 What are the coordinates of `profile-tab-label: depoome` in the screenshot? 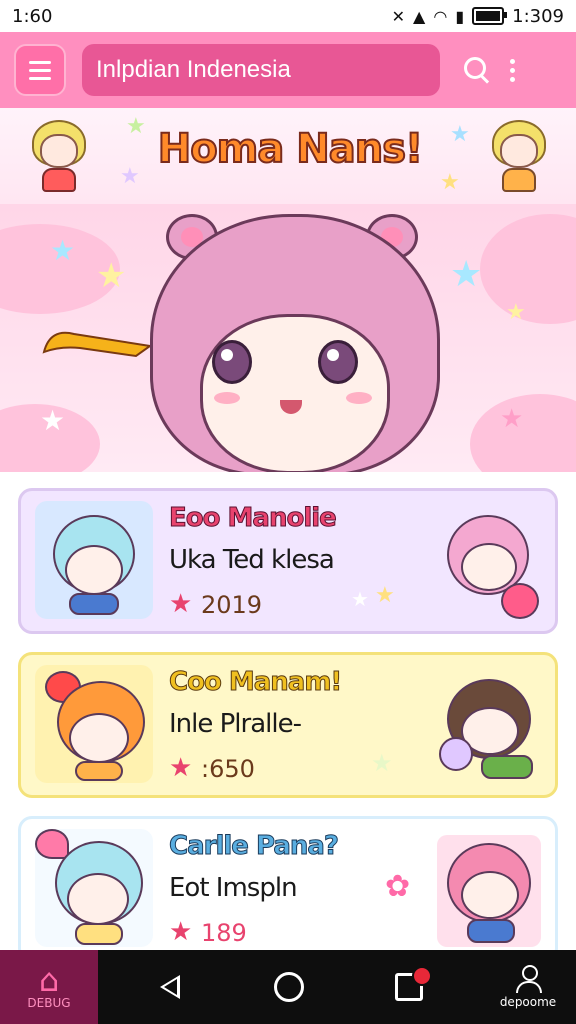 It's located at (528, 1002).